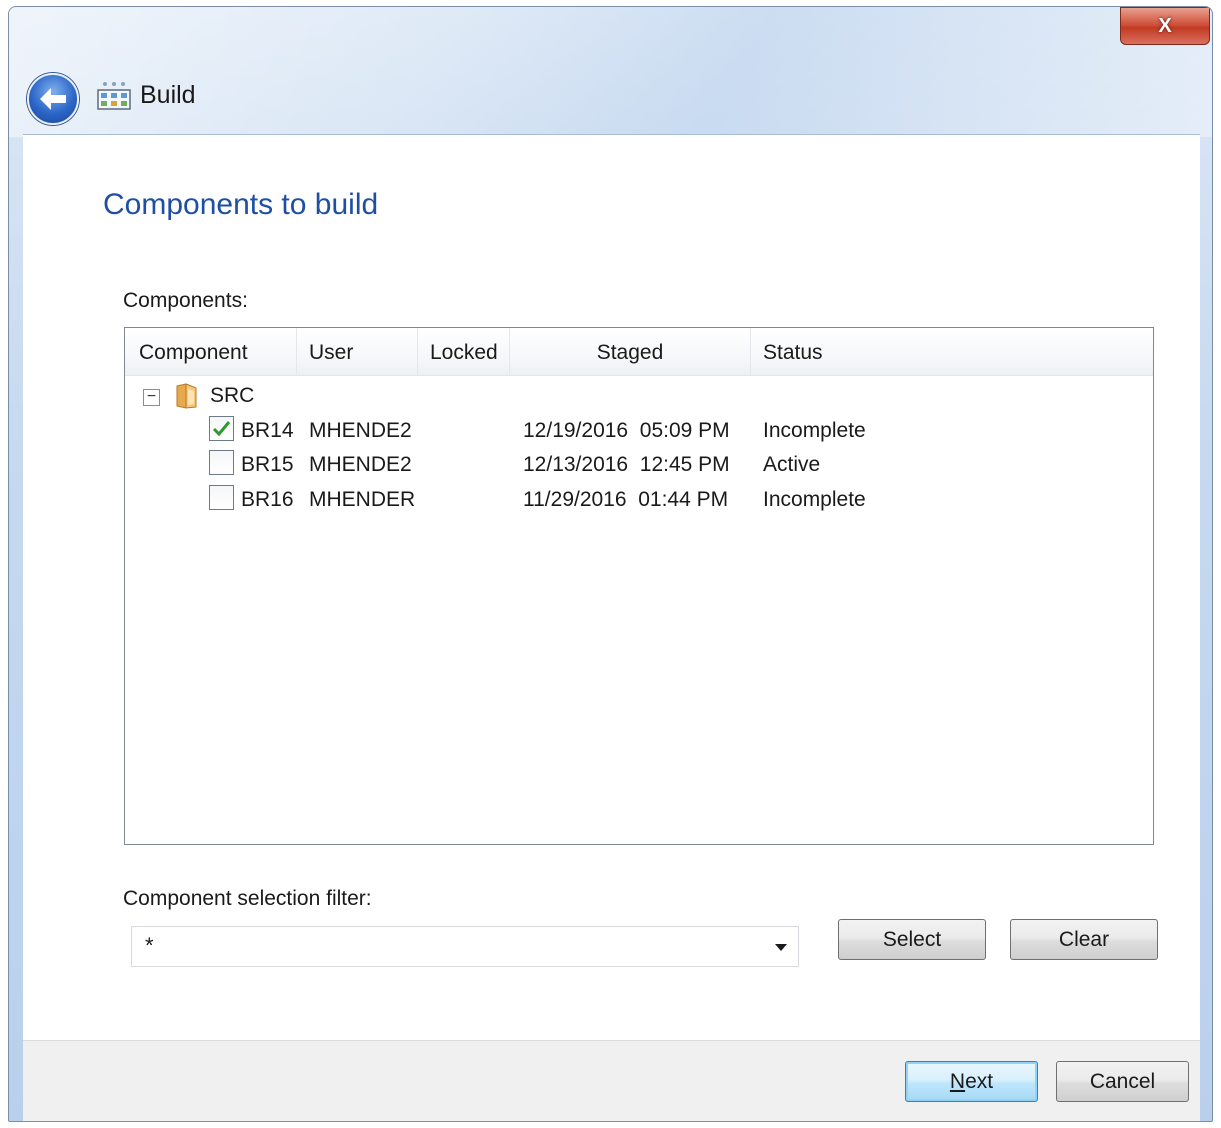  What do you see at coordinates (465, 946) in the screenshot?
I see `filter-combobox: *` at bounding box center [465, 946].